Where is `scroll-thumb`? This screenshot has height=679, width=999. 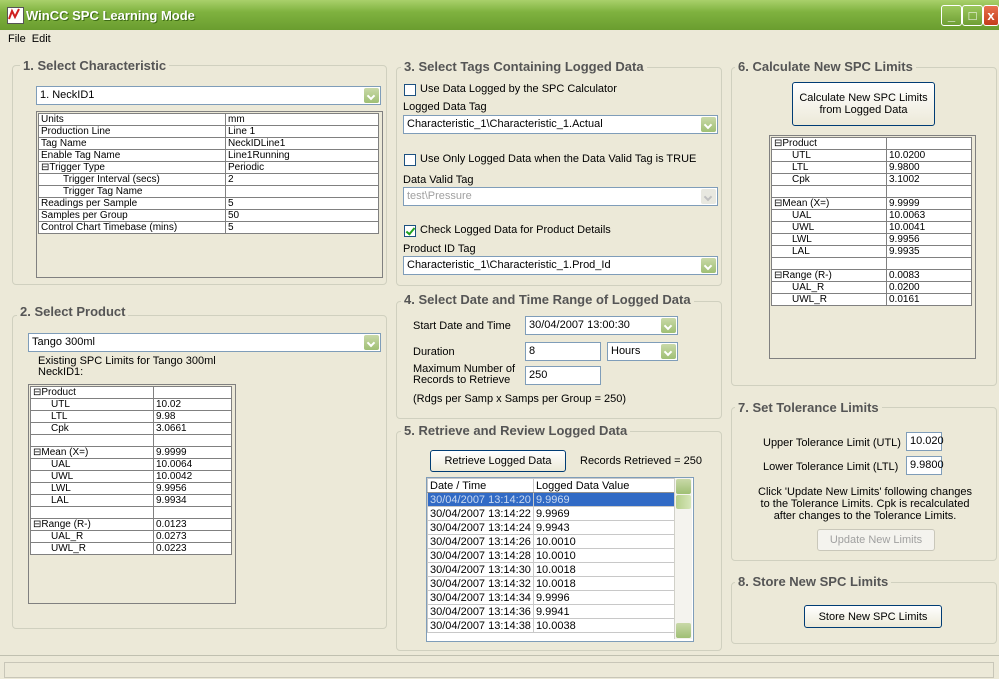
scroll-thumb is located at coordinates (683, 502).